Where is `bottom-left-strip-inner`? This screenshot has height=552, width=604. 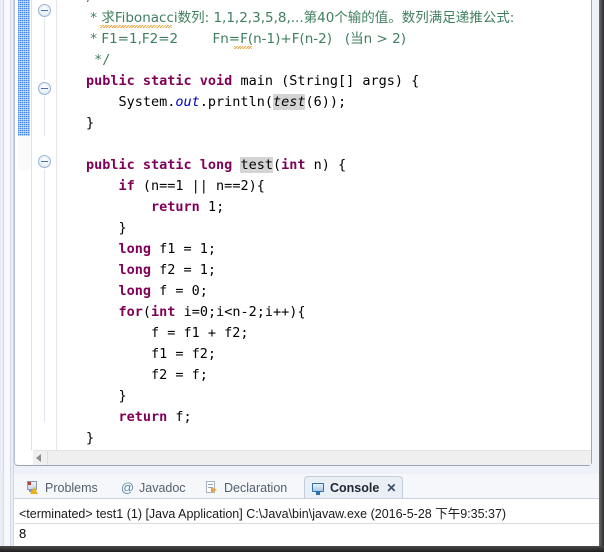
bottom-left-strip-inner is located at coordinates (7, 511).